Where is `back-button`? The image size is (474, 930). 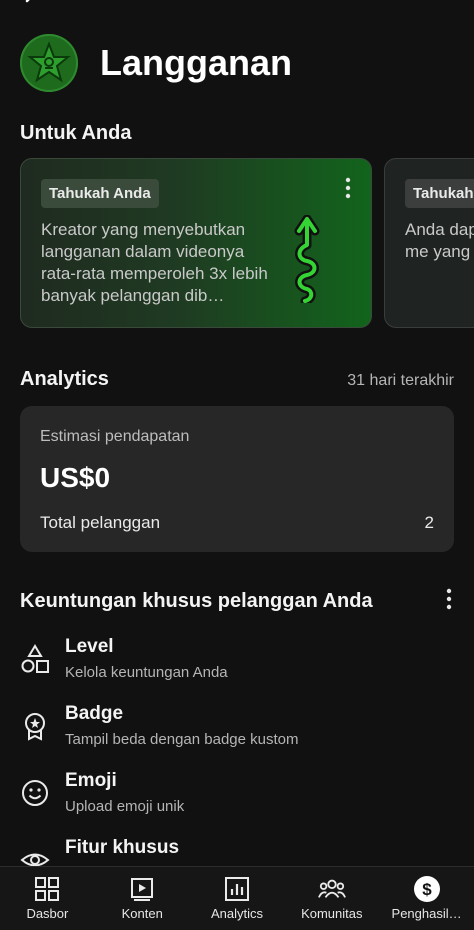
back-button is located at coordinates (32, 4).